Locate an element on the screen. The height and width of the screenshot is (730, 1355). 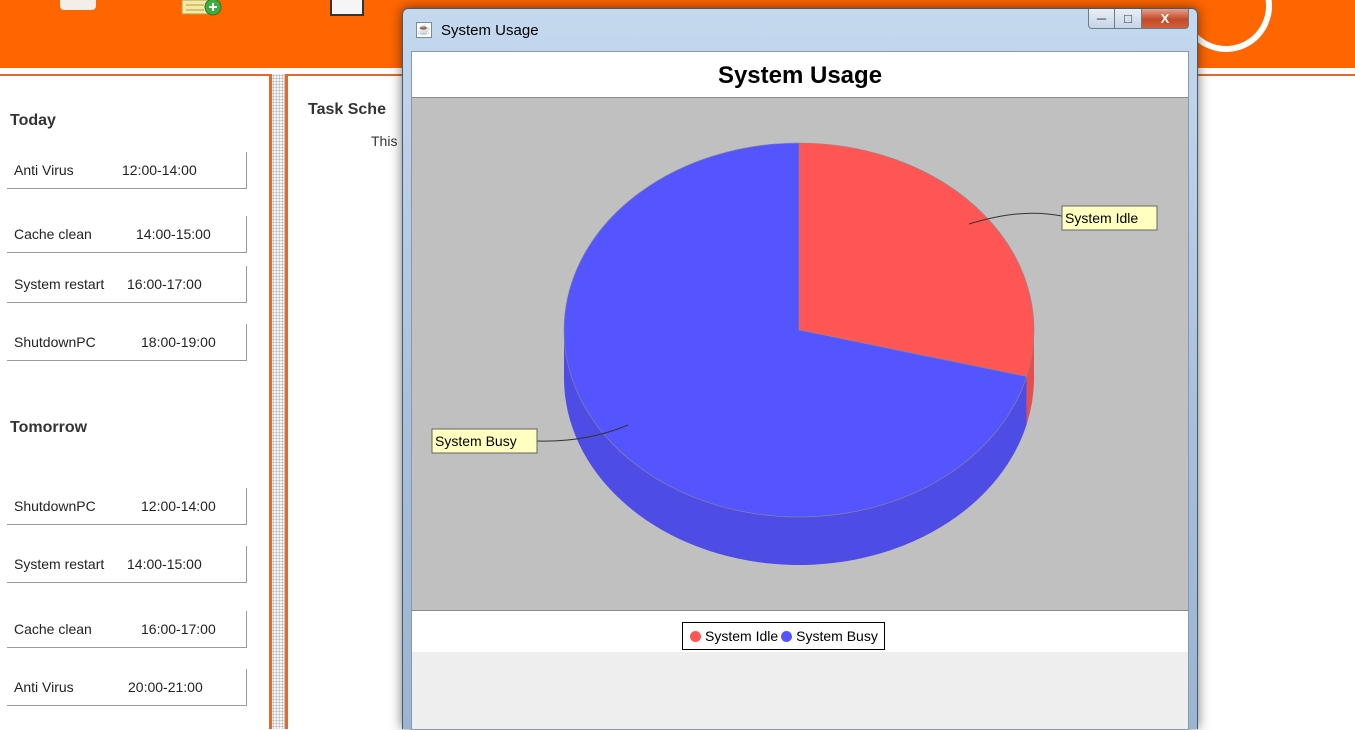
legend-swatch-busy is located at coordinates (787, 636).